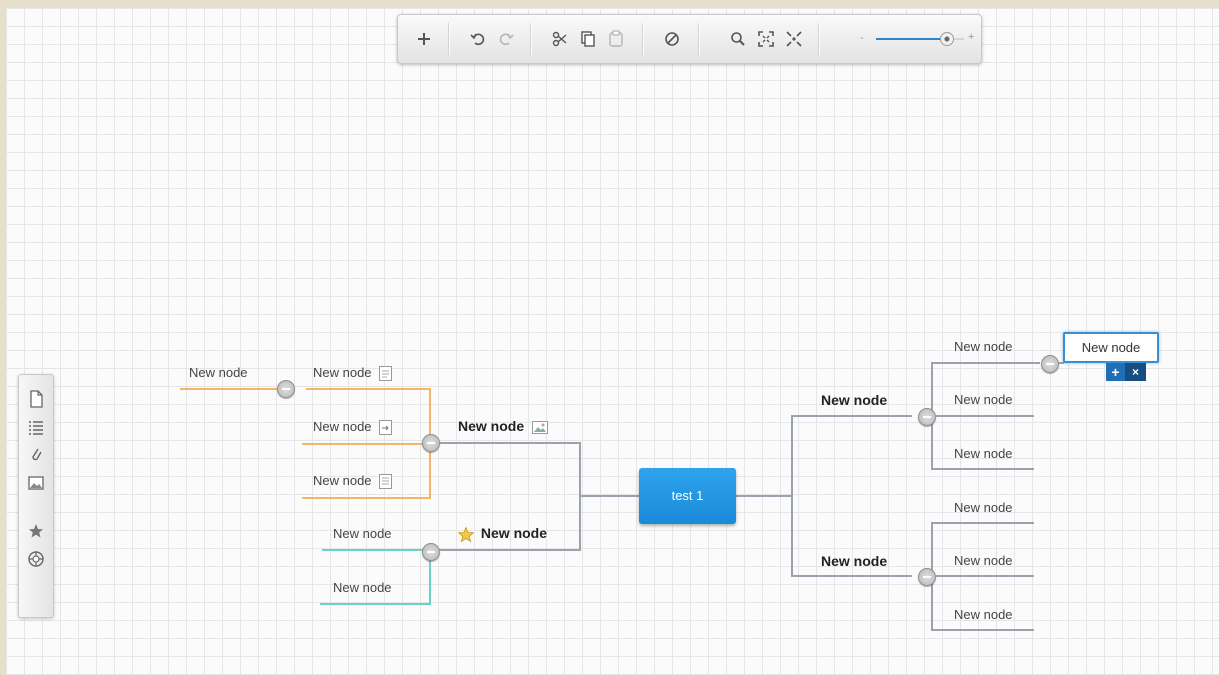  Describe the element at coordinates (689, 39) in the screenshot. I see `main-toolbar: - +` at that location.